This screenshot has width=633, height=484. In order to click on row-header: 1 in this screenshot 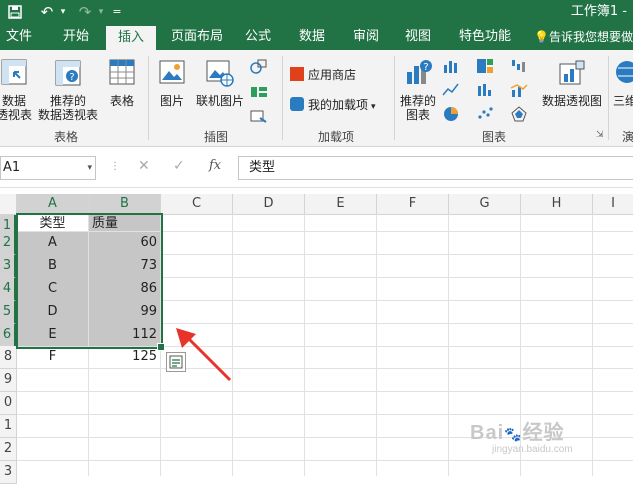, I will do `click(8, 426)`.